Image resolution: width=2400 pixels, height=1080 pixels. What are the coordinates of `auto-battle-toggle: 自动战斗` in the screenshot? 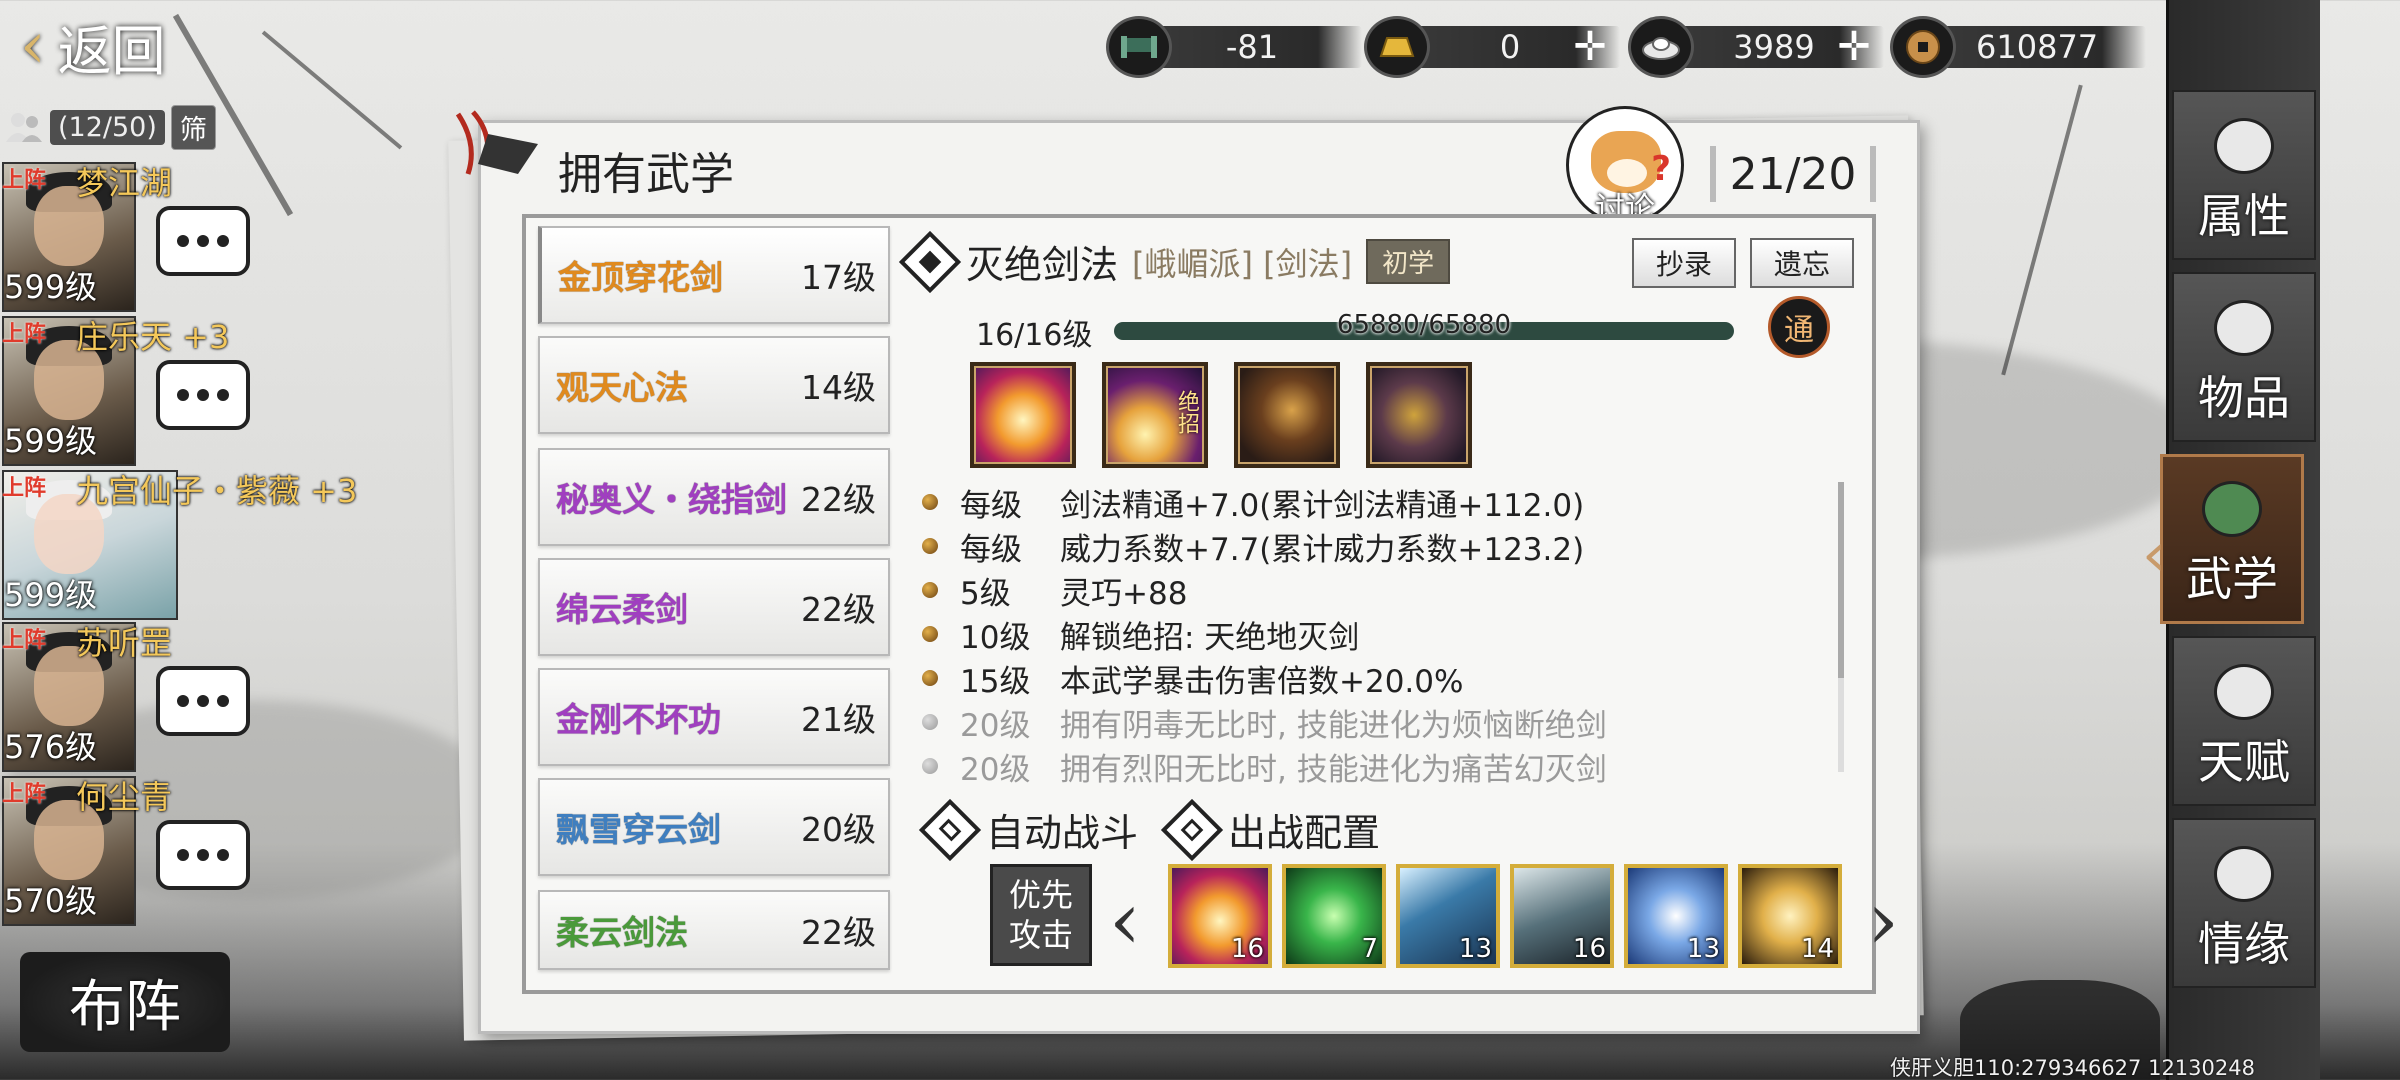 It's located at (1028, 829).